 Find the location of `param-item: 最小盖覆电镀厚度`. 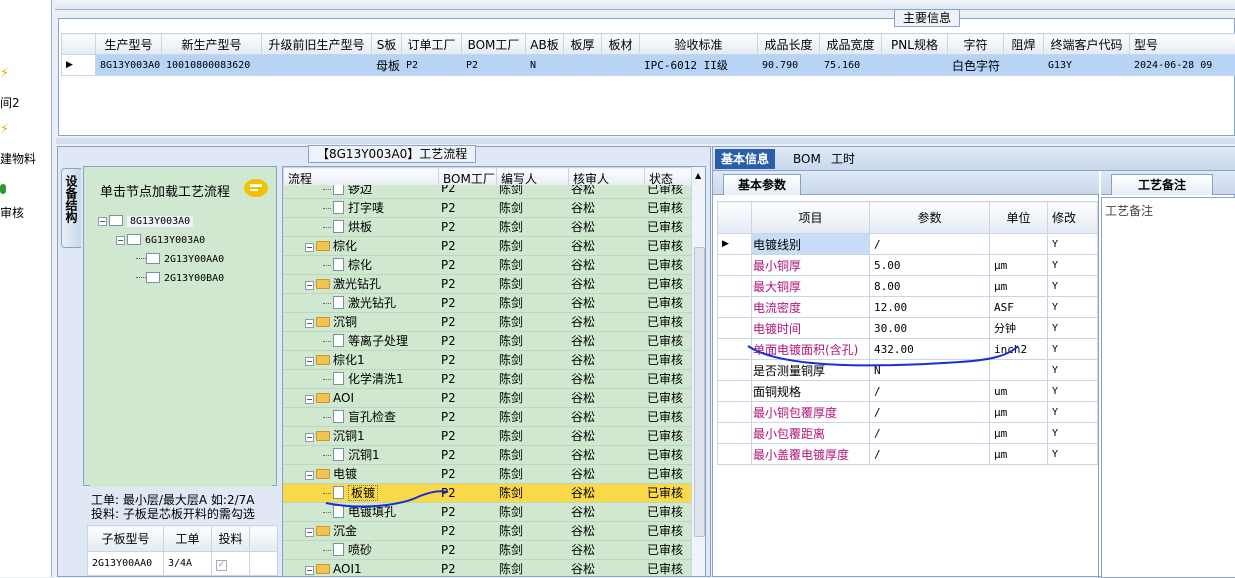

param-item: 最小盖覆电镀厚度 is located at coordinates (811, 454).